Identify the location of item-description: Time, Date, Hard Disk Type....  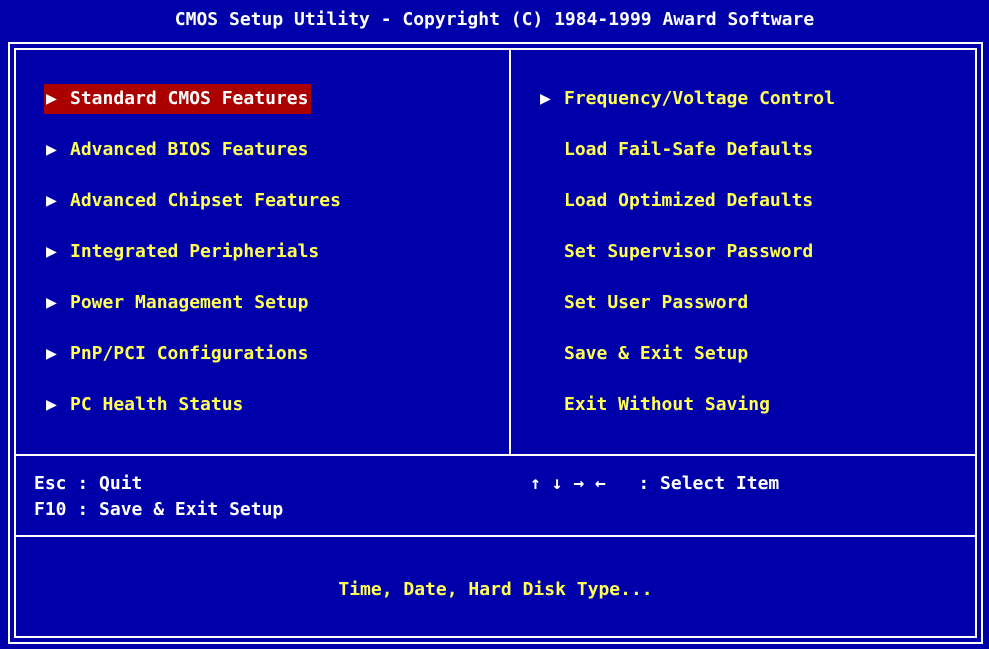
(495, 589).